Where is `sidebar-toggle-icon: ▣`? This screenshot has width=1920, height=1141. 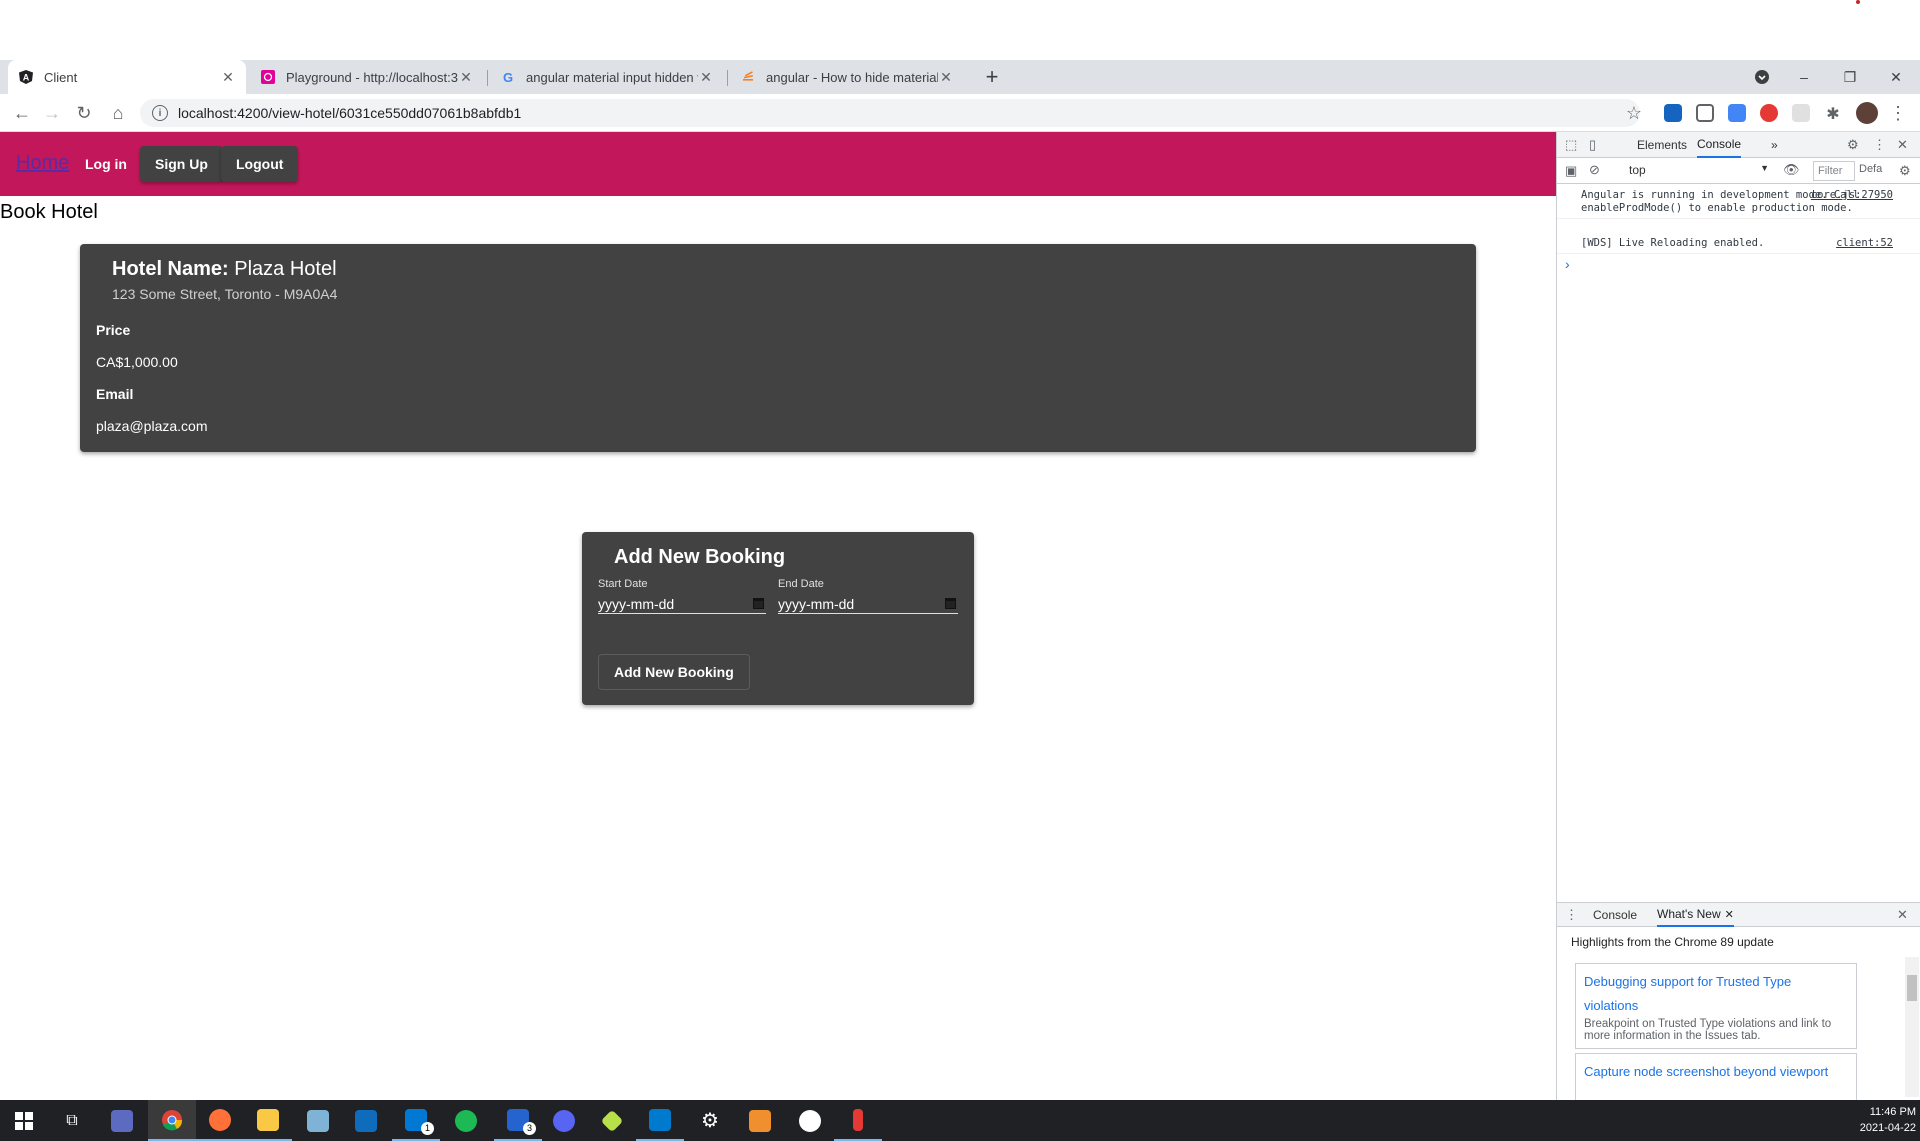 sidebar-toggle-icon: ▣ is located at coordinates (1571, 171).